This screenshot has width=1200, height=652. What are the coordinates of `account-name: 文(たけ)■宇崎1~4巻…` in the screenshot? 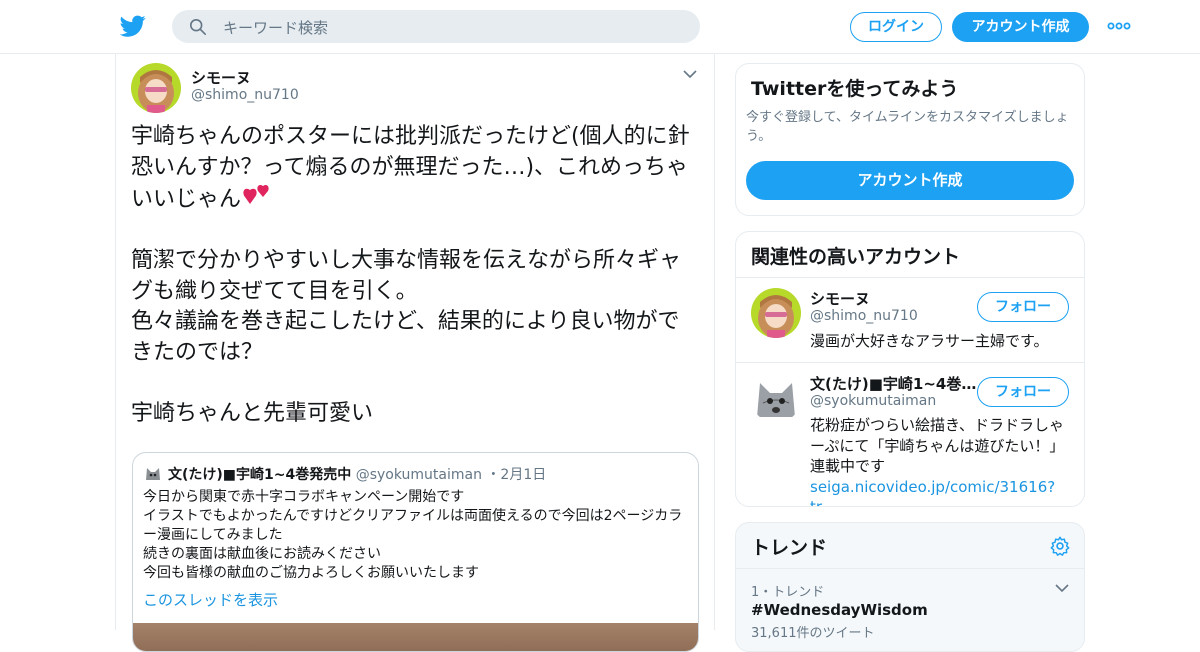 It's located at (893, 383).